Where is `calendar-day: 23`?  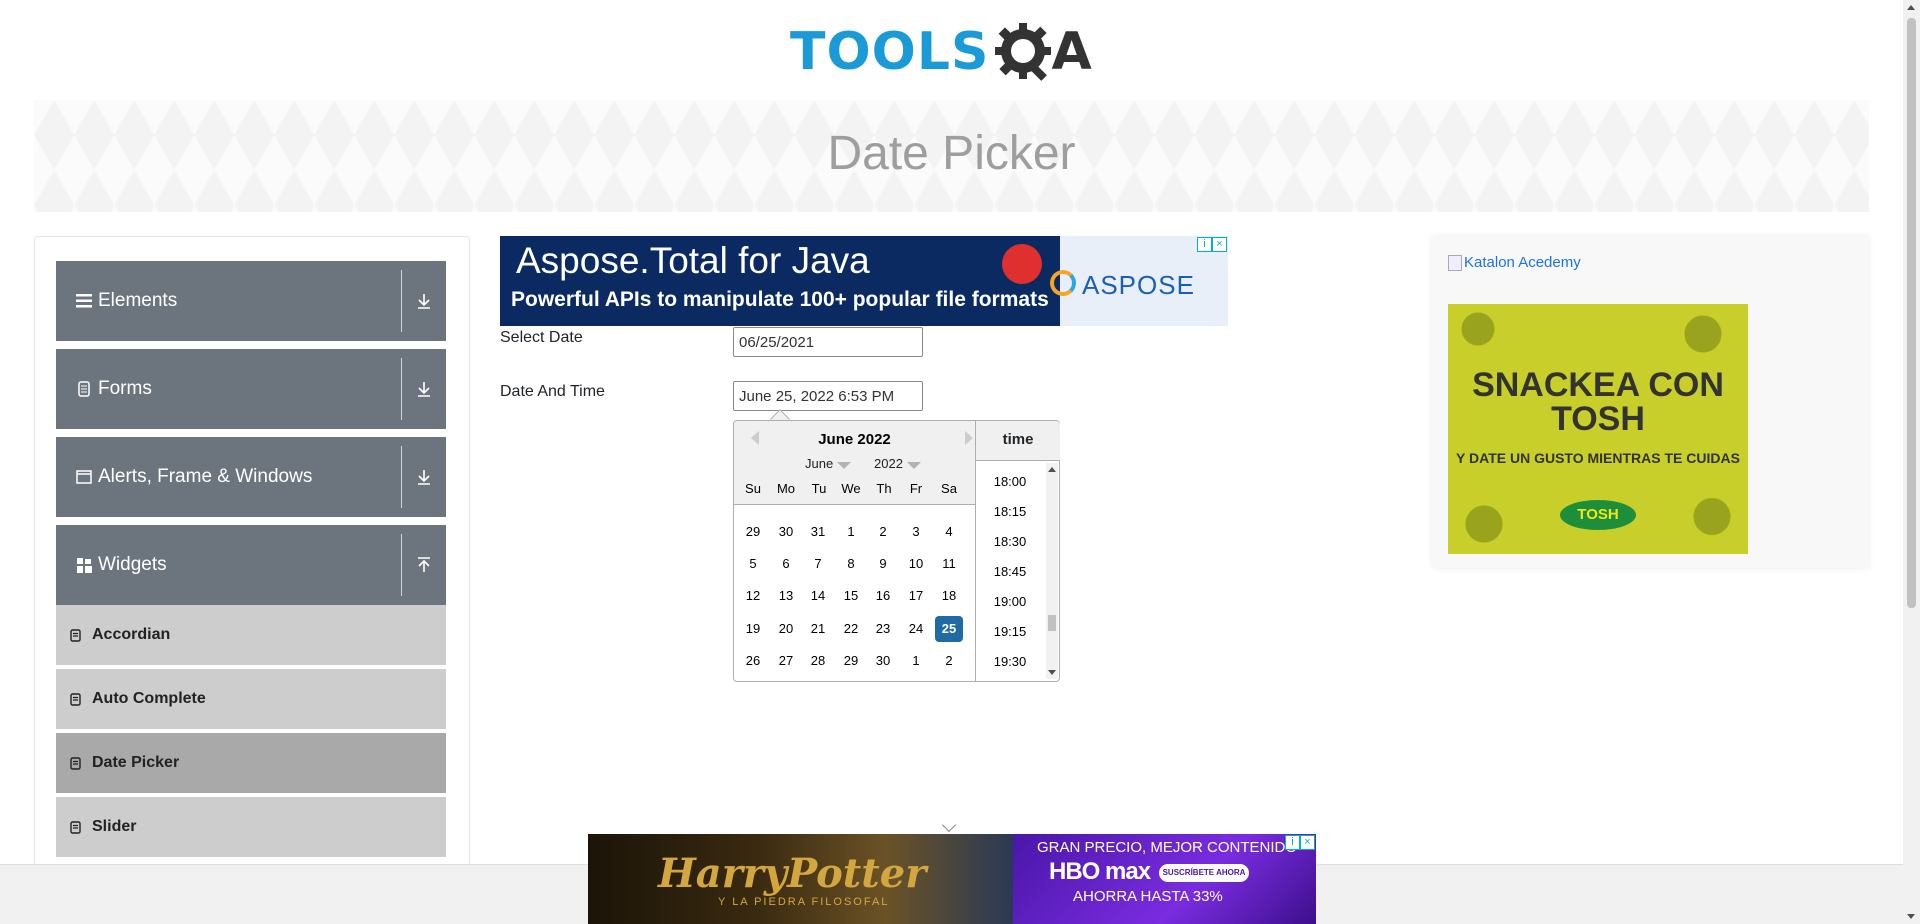 calendar-day: 23 is located at coordinates (883, 629).